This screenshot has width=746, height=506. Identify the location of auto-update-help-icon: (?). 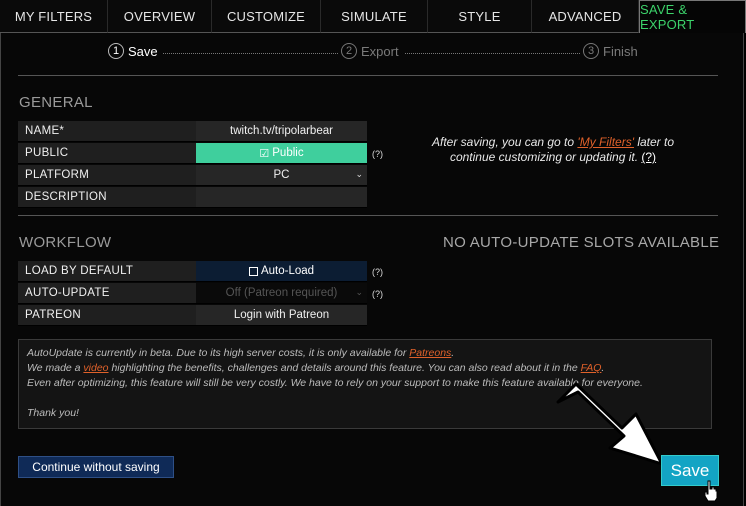
(377, 294).